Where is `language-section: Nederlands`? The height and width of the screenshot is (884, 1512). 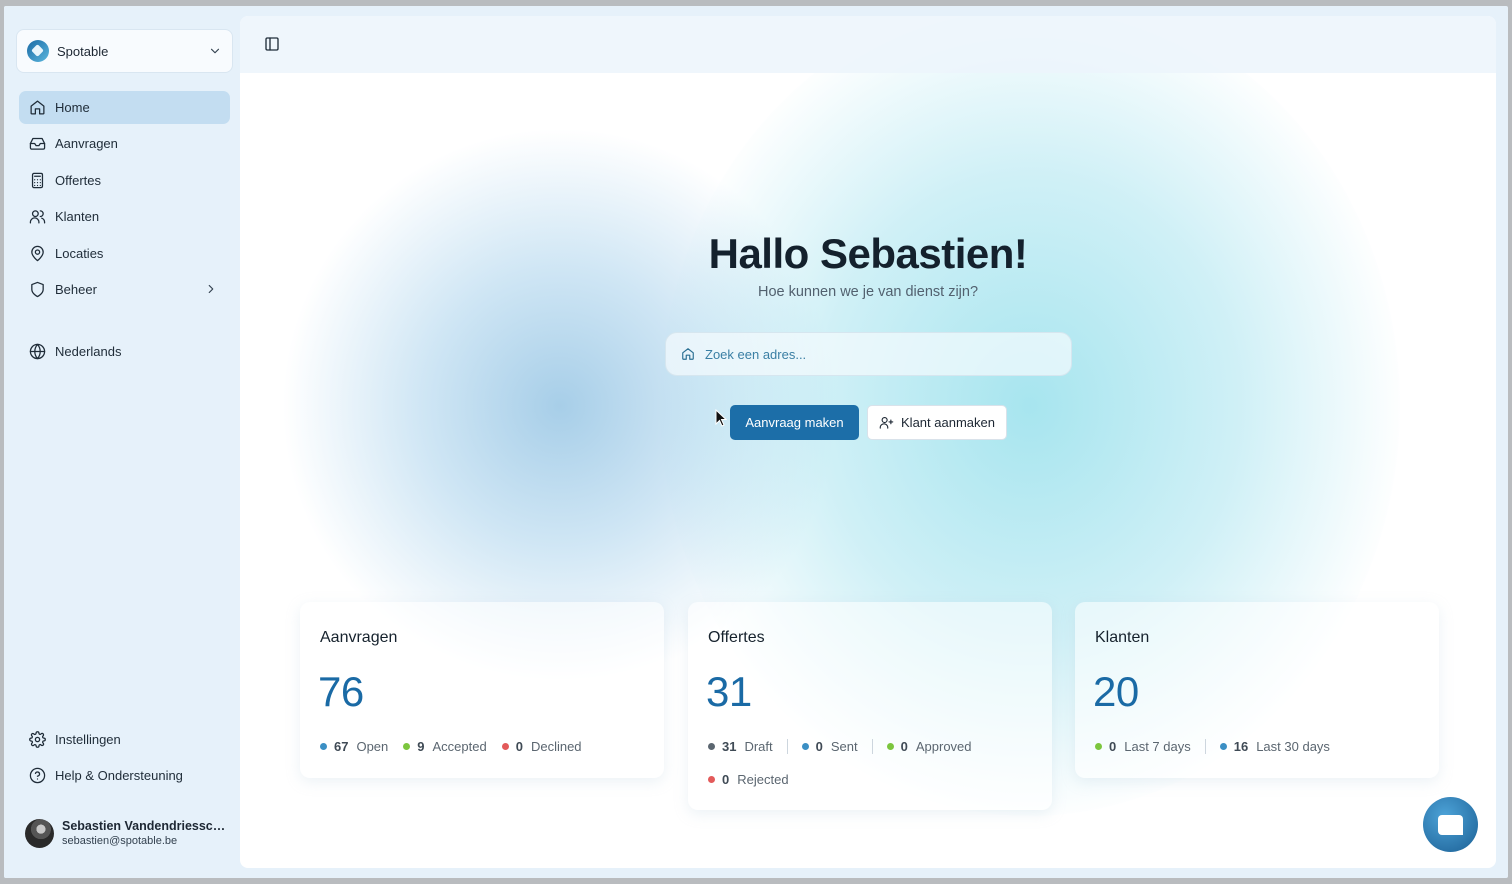 language-section: Nederlands is located at coordinates (124, 353).